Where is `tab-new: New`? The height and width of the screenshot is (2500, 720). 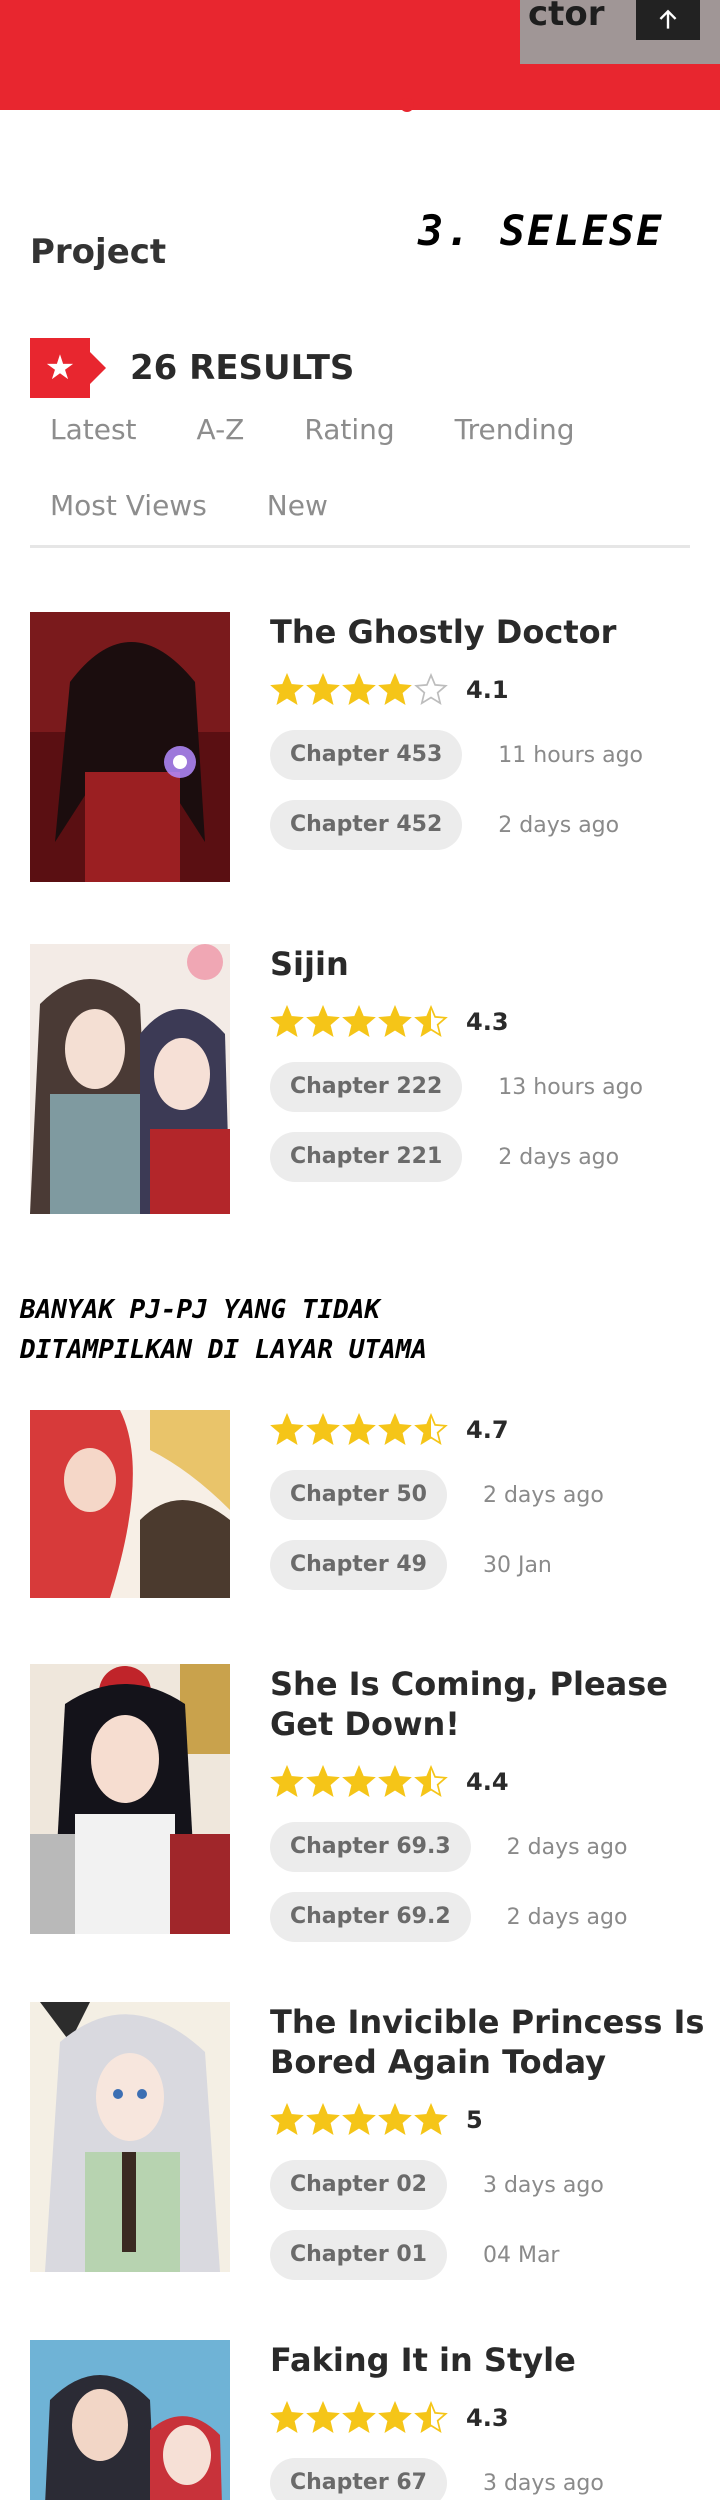 tab-new: New is located at coordinates (297, 516).